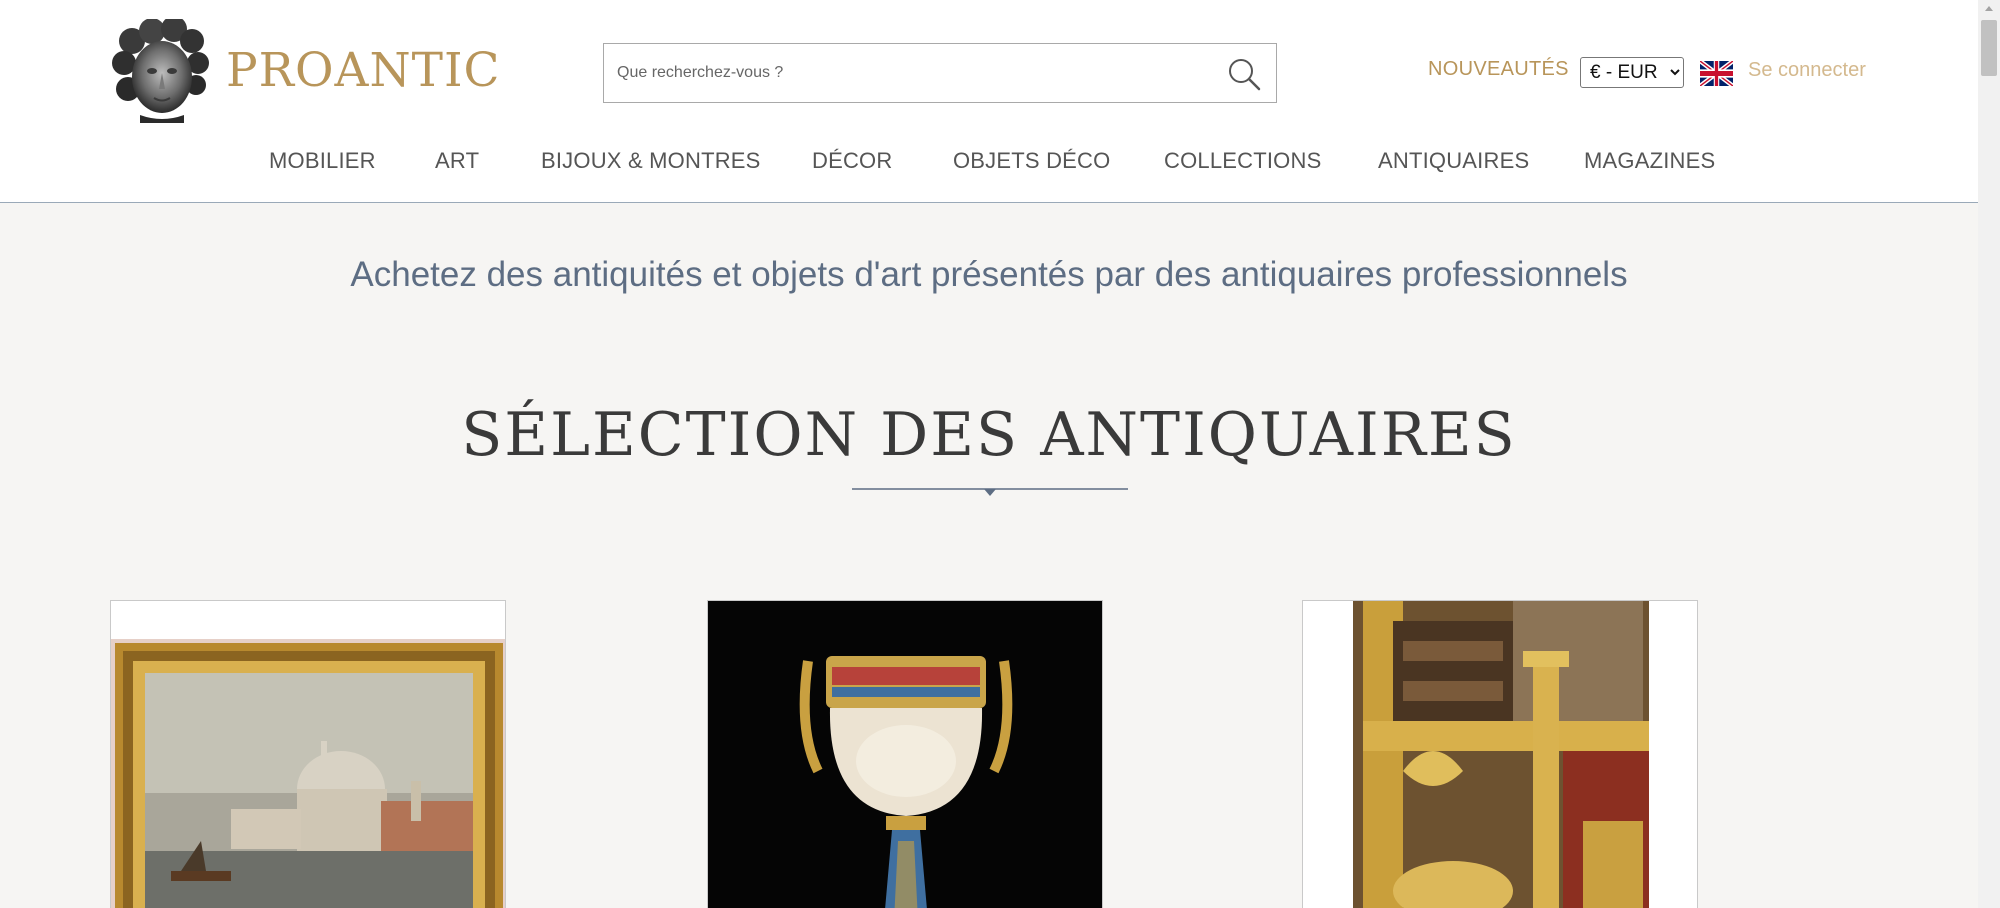 The image size is (2000, 908). What do you see at coordinates (322, 161) in the screenshot?
I see `nav-item-mobilier: MOBILIER` at bounding box center [322, 161].